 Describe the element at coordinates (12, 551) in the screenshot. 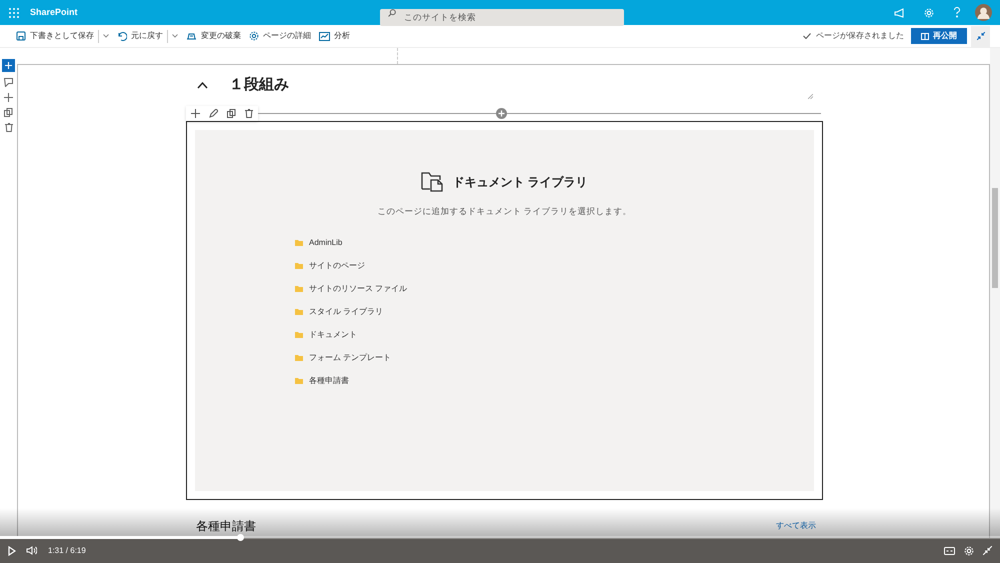

I see `play-icon` at that location.